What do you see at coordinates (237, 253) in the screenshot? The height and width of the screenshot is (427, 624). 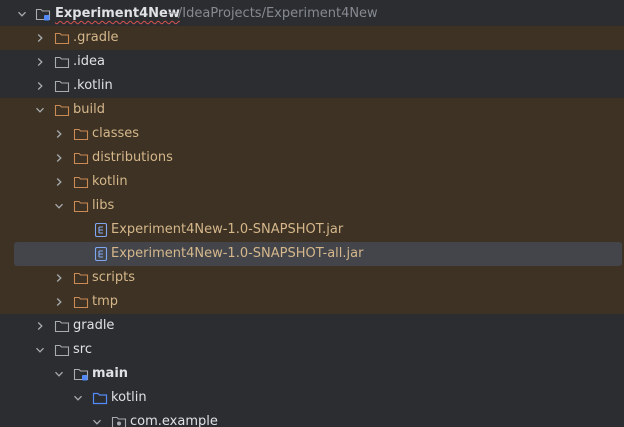 I see `tree-label: Experiment4New-1.0-SNAPSHOT-all.jar` at bounding box center [237, 253].